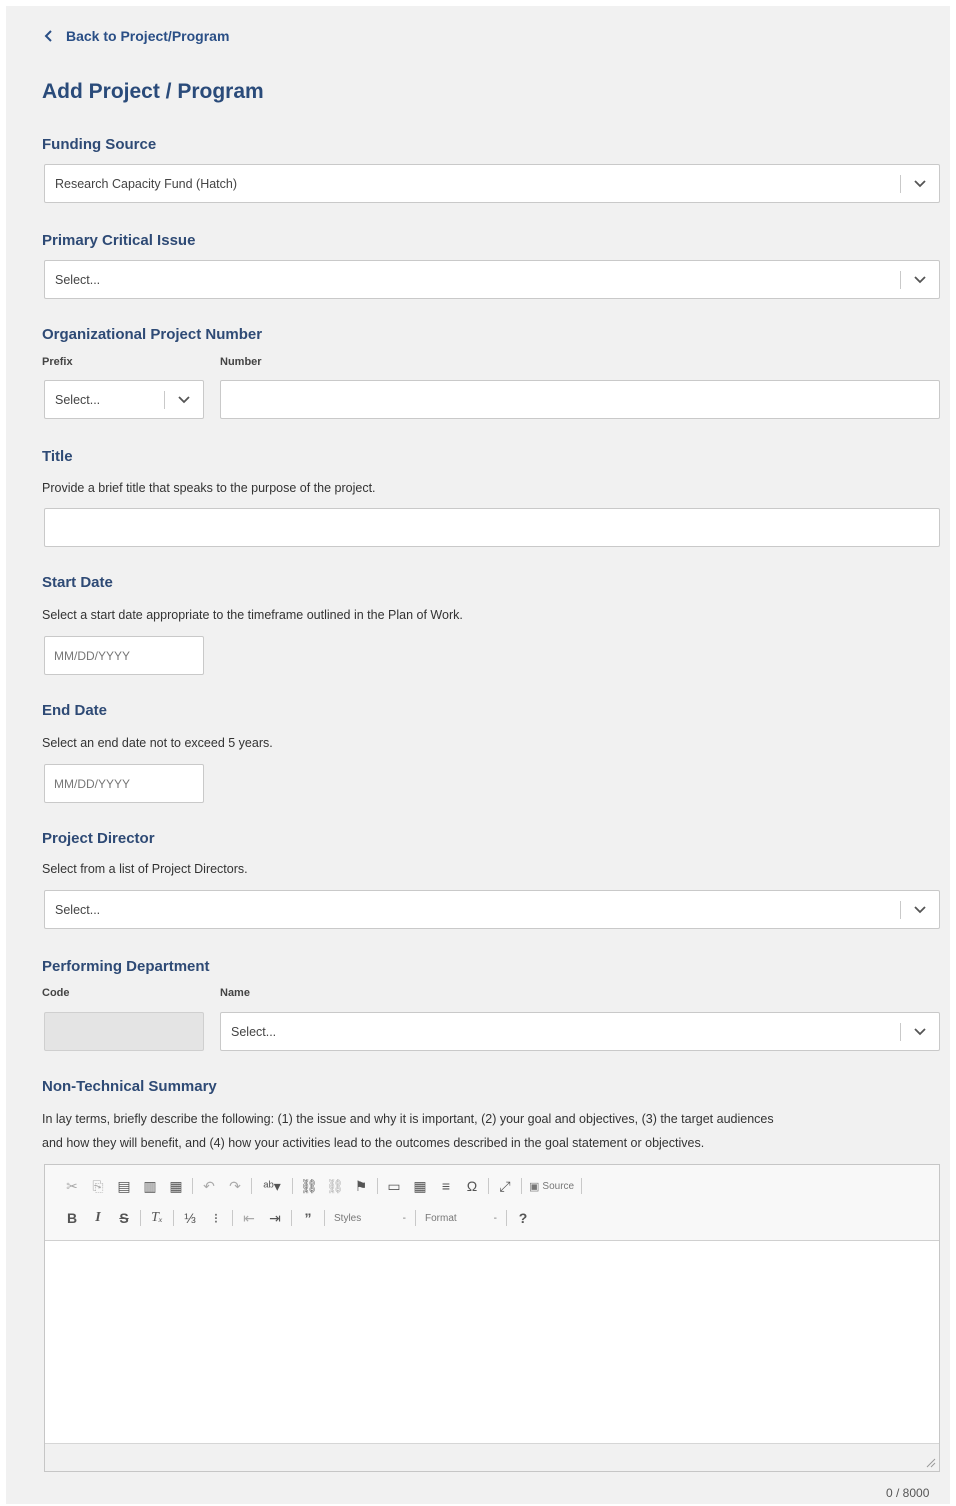 This screenshot has height=1506, width=956. I want to click on format-dropdown: Format -, so click(461, 1218).